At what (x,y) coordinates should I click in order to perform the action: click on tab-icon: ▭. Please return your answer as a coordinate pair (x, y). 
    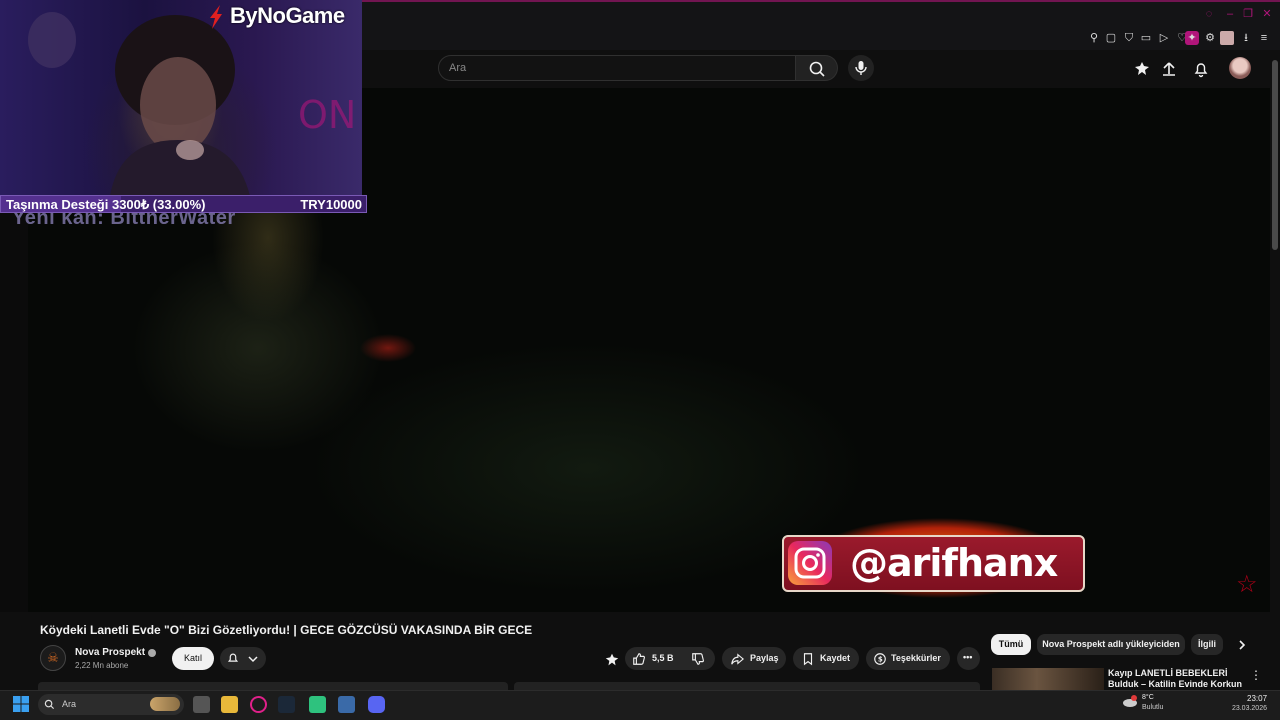
    Looking at the image, I should click on (1146, 38).